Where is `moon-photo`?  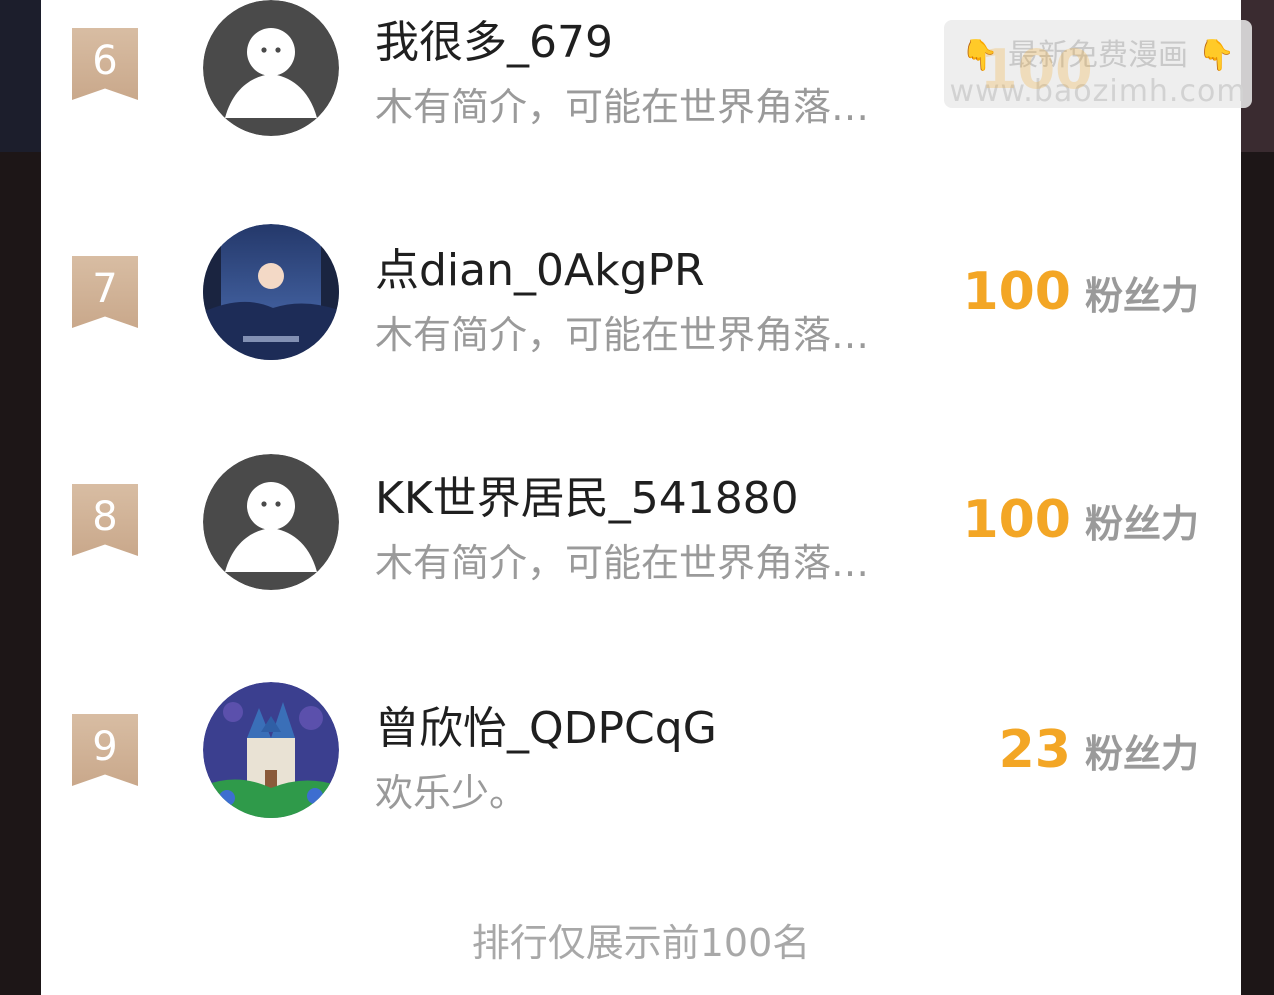
moon-photo is located at coordinates (271, 292).